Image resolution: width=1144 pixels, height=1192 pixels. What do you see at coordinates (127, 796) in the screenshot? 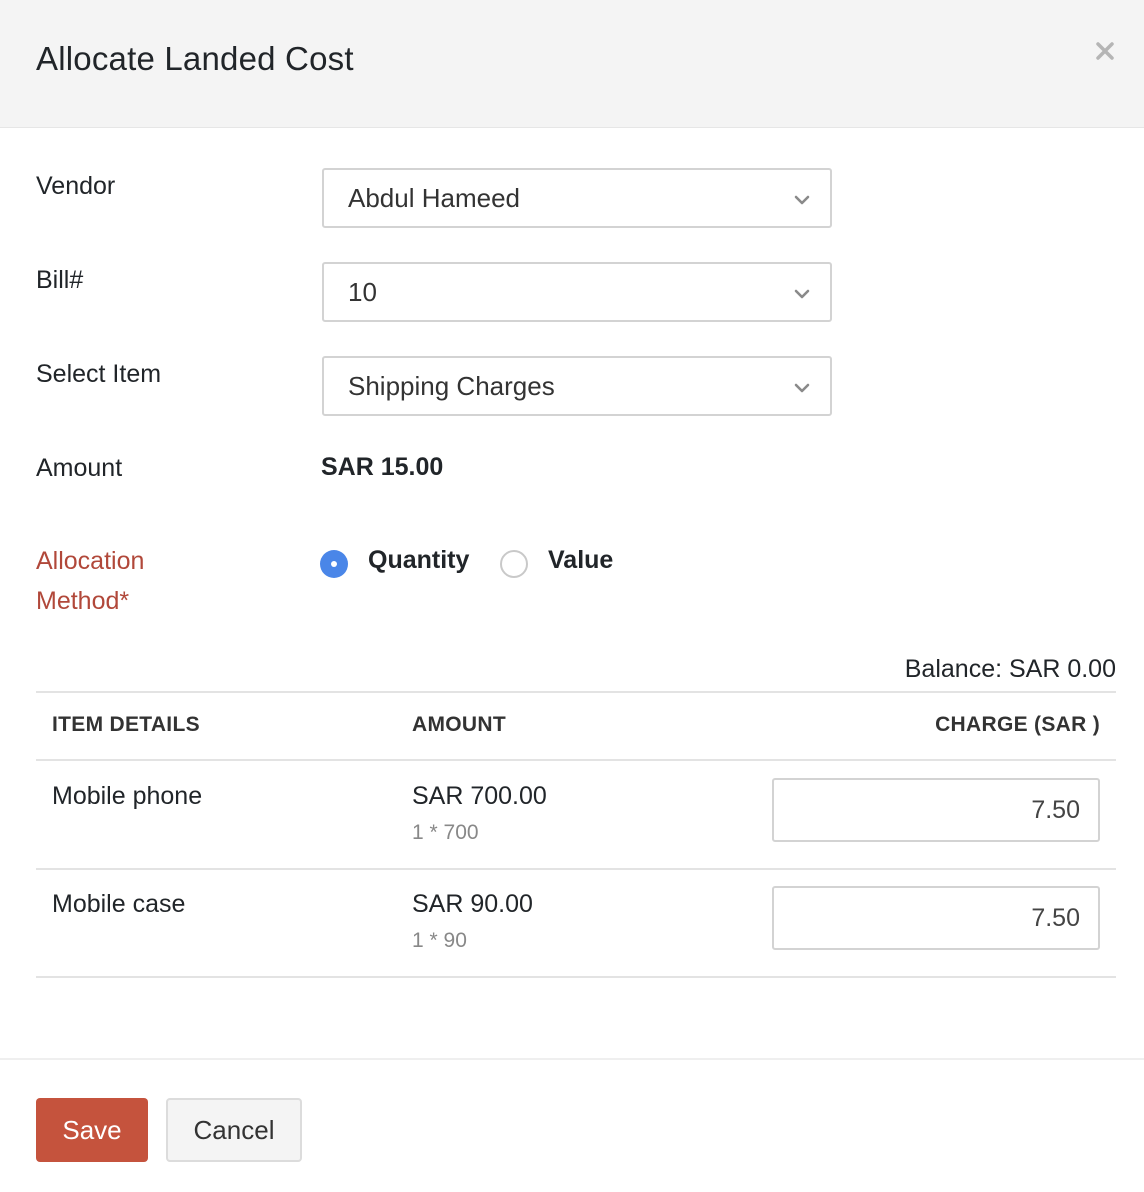
I see `item-name: Mobile phone` at bounding box center [127, 796].